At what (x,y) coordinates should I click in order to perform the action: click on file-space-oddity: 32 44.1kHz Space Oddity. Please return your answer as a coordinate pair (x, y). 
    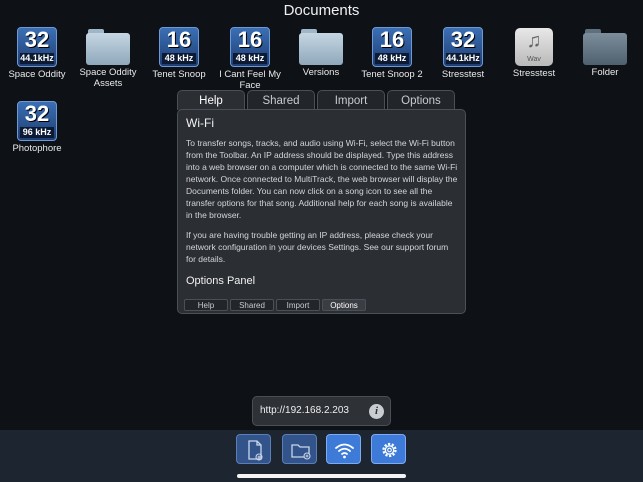
    Looking at the image, I should click on (37, 53).